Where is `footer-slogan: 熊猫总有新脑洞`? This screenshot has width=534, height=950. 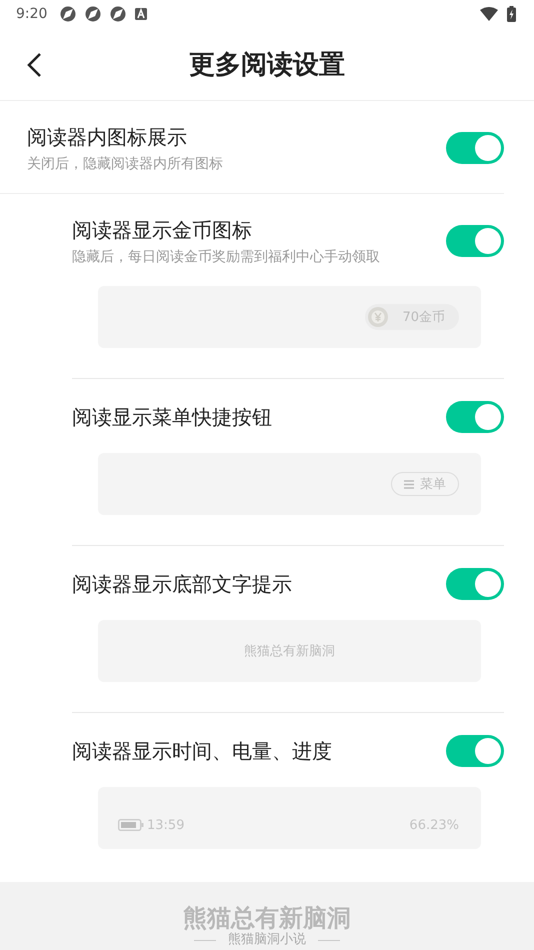 footer-slogan: 熊猫总有新脑洞 is located at coordinates (267, 918).